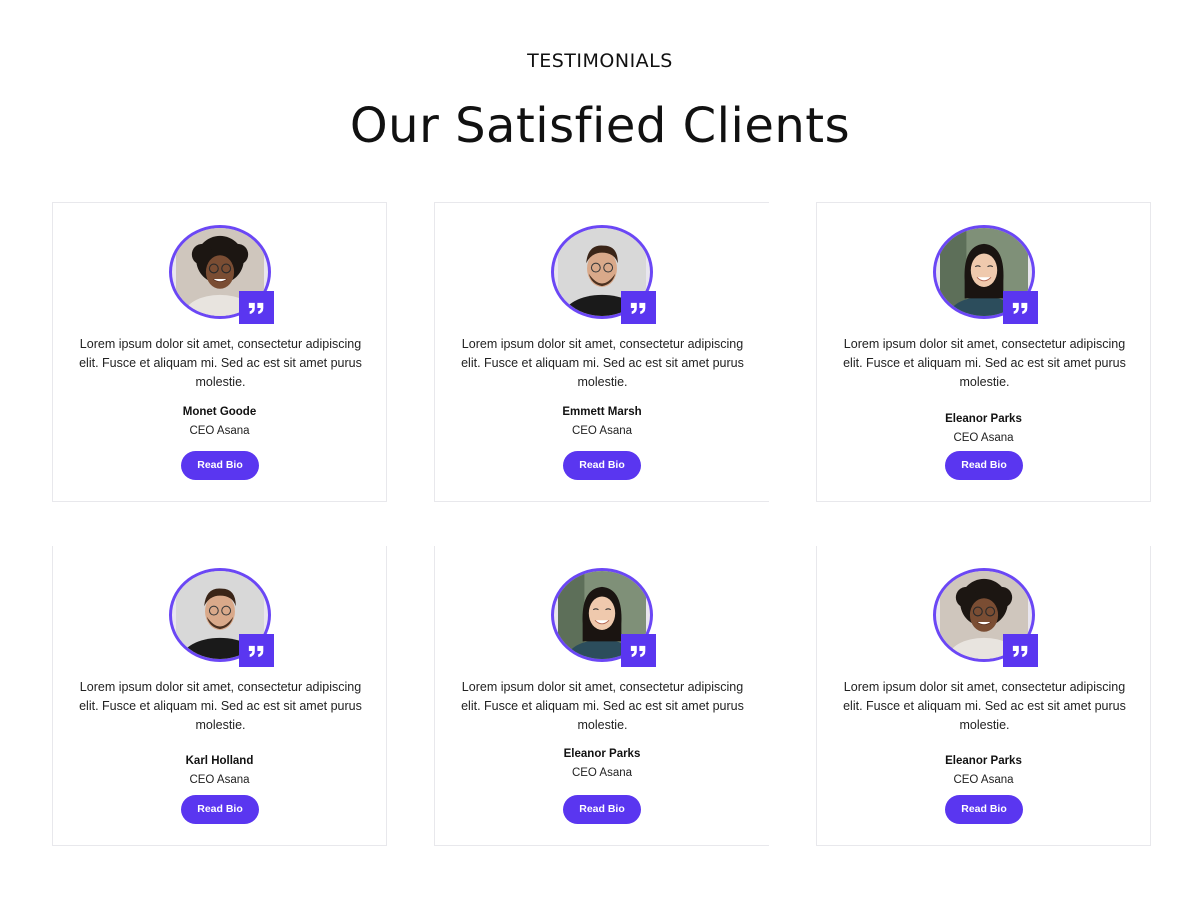 This screenshot has height=900, width=1200. What do you see at coordinates (219, 412) in the screenshot?
I see `person-name: Monet Goode` at bounding box center [219, 412].